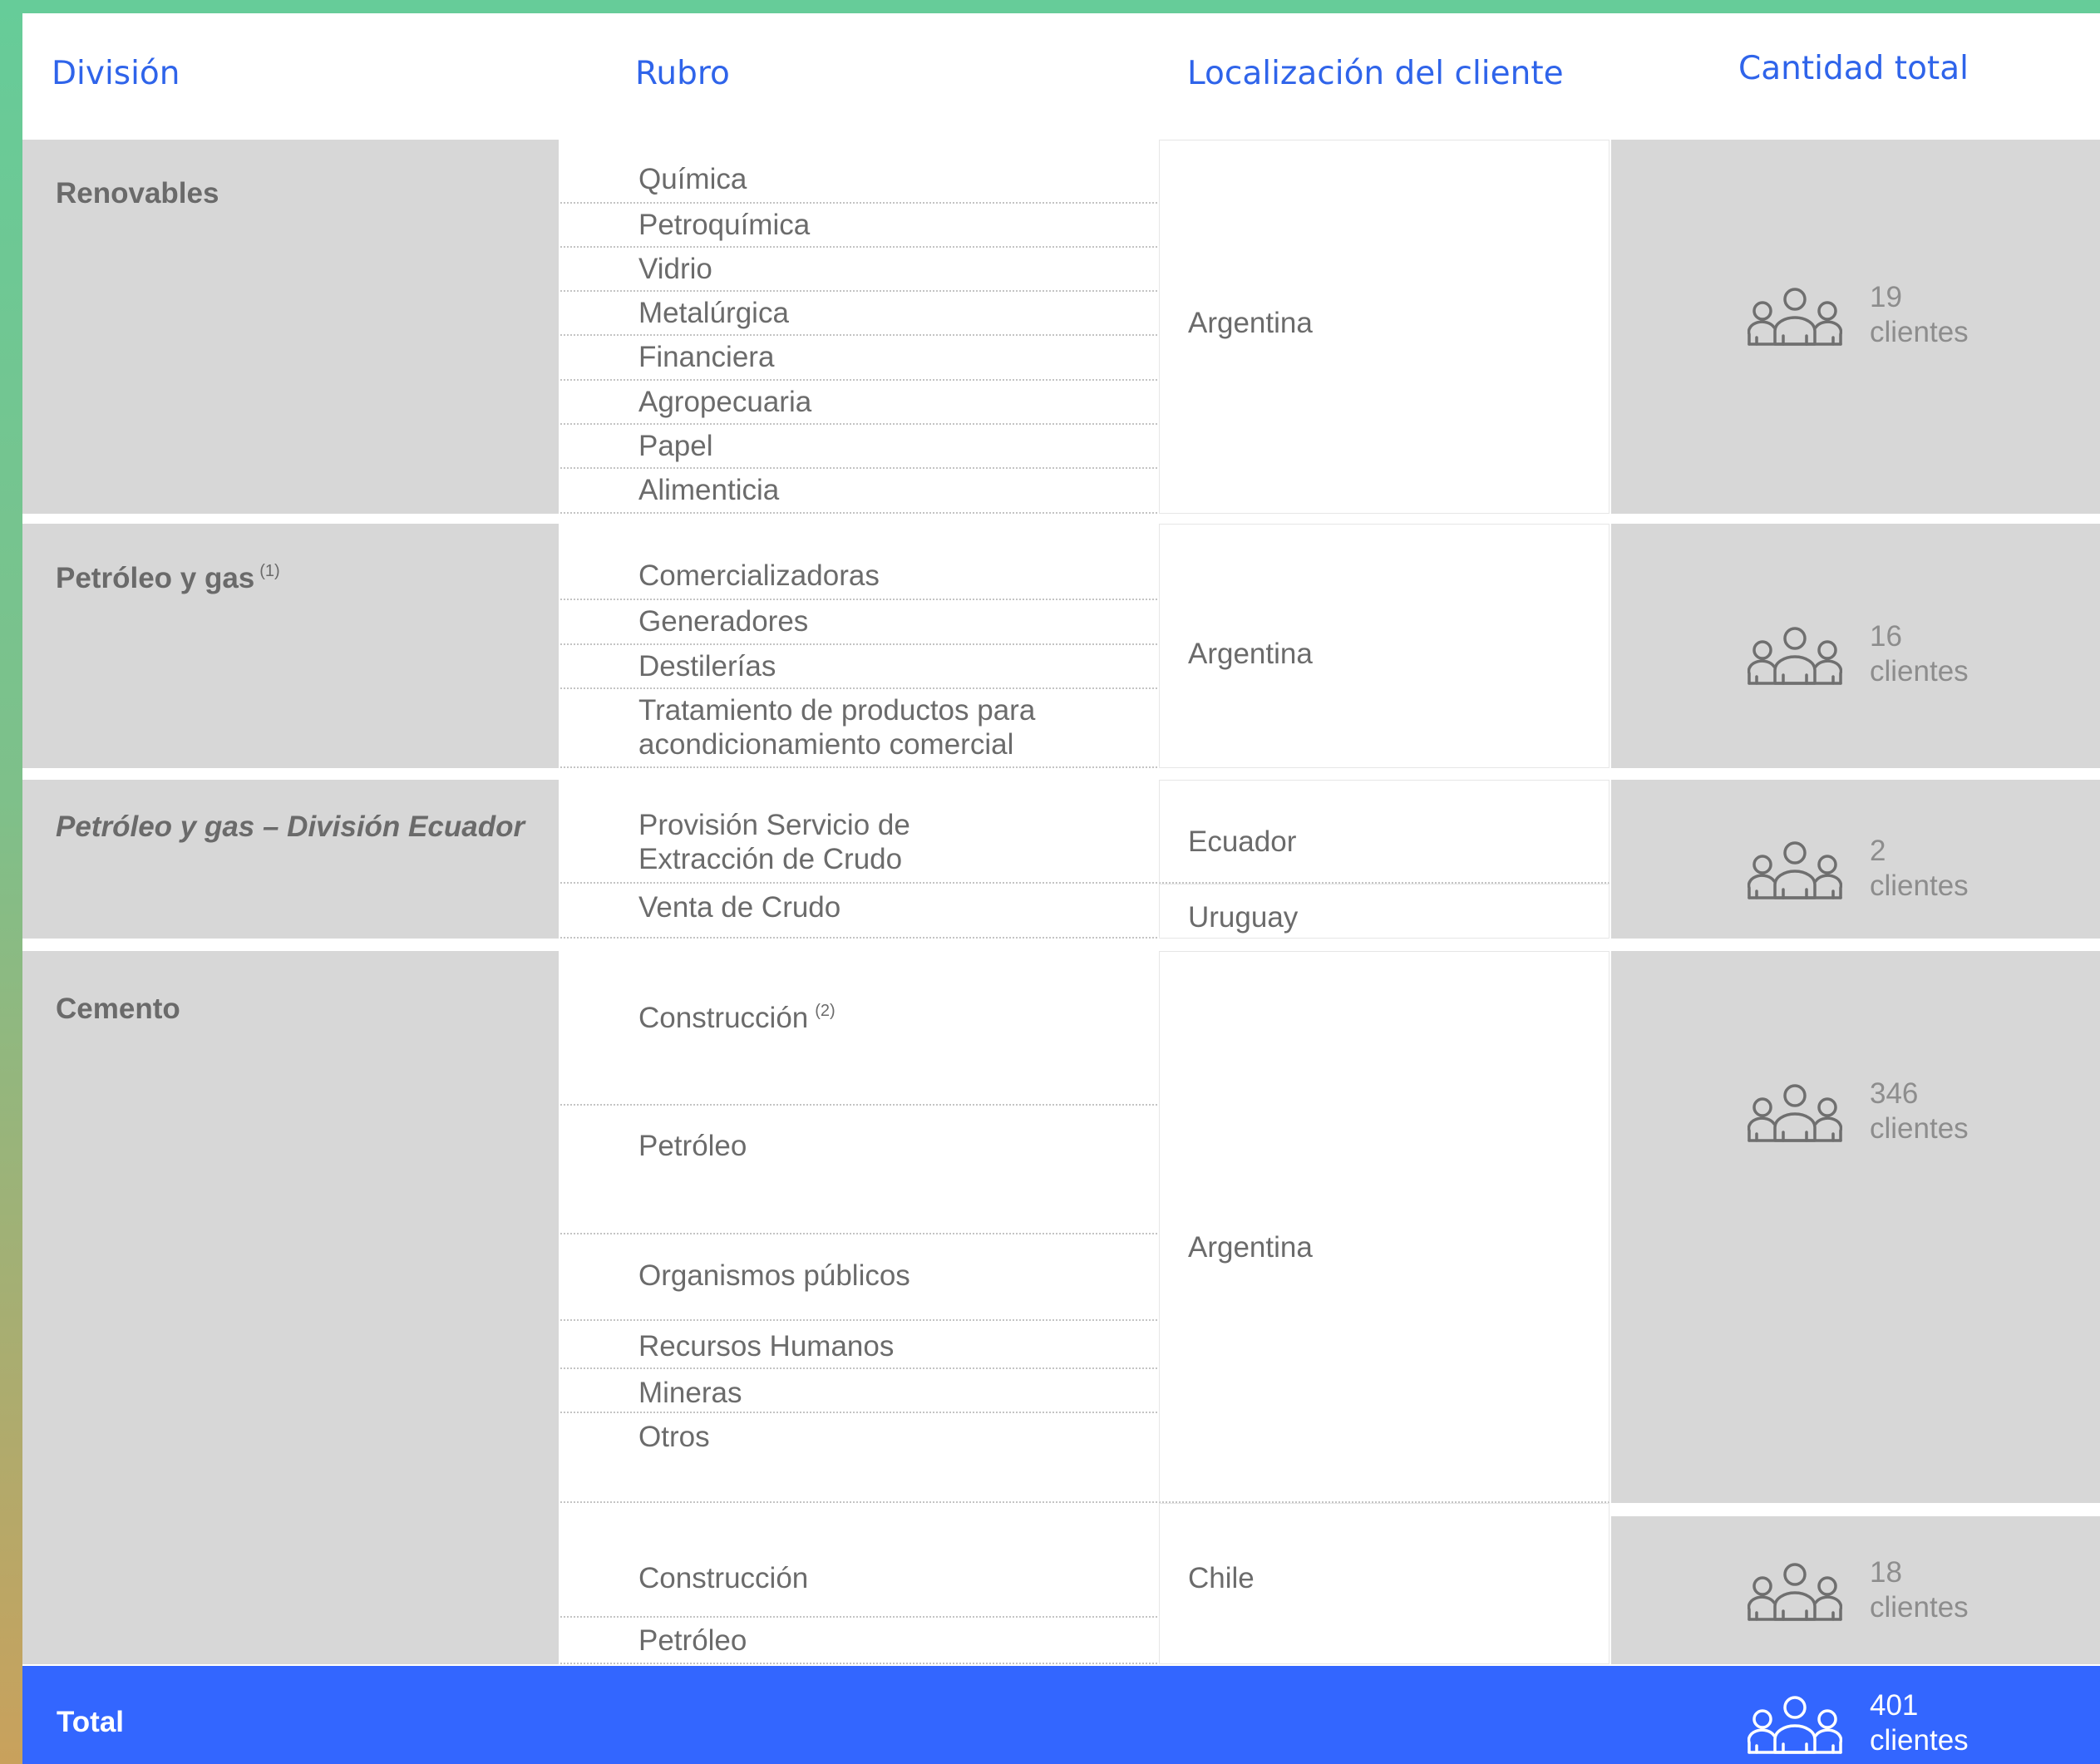  What do you see at coordinates (116, 73) in the screenshot?
I see `header-division: División` at bounding box center [116, 73].